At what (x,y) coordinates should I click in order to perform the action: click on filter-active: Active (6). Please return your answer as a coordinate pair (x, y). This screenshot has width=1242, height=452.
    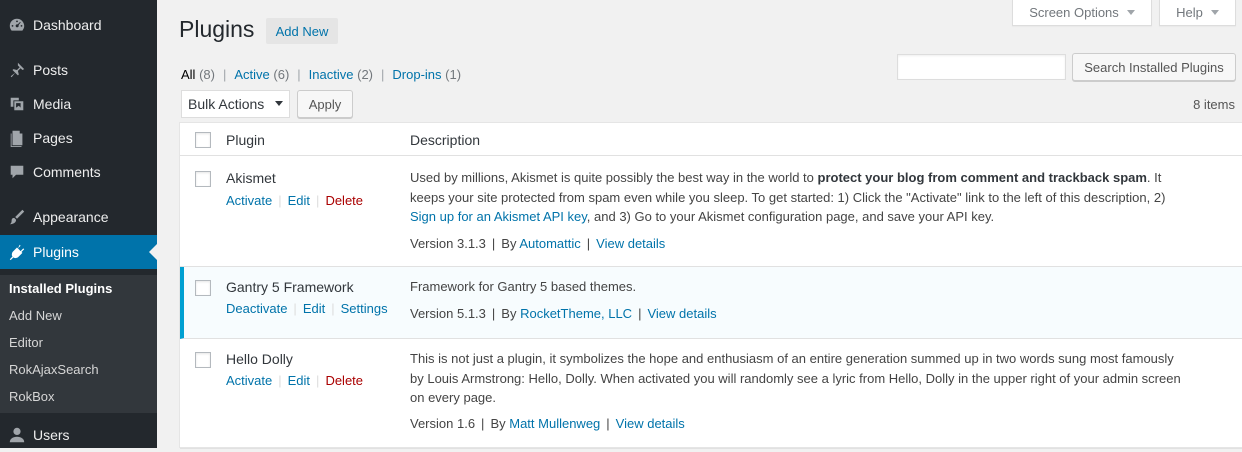
    Looking at the image, I should click on (261, 74).